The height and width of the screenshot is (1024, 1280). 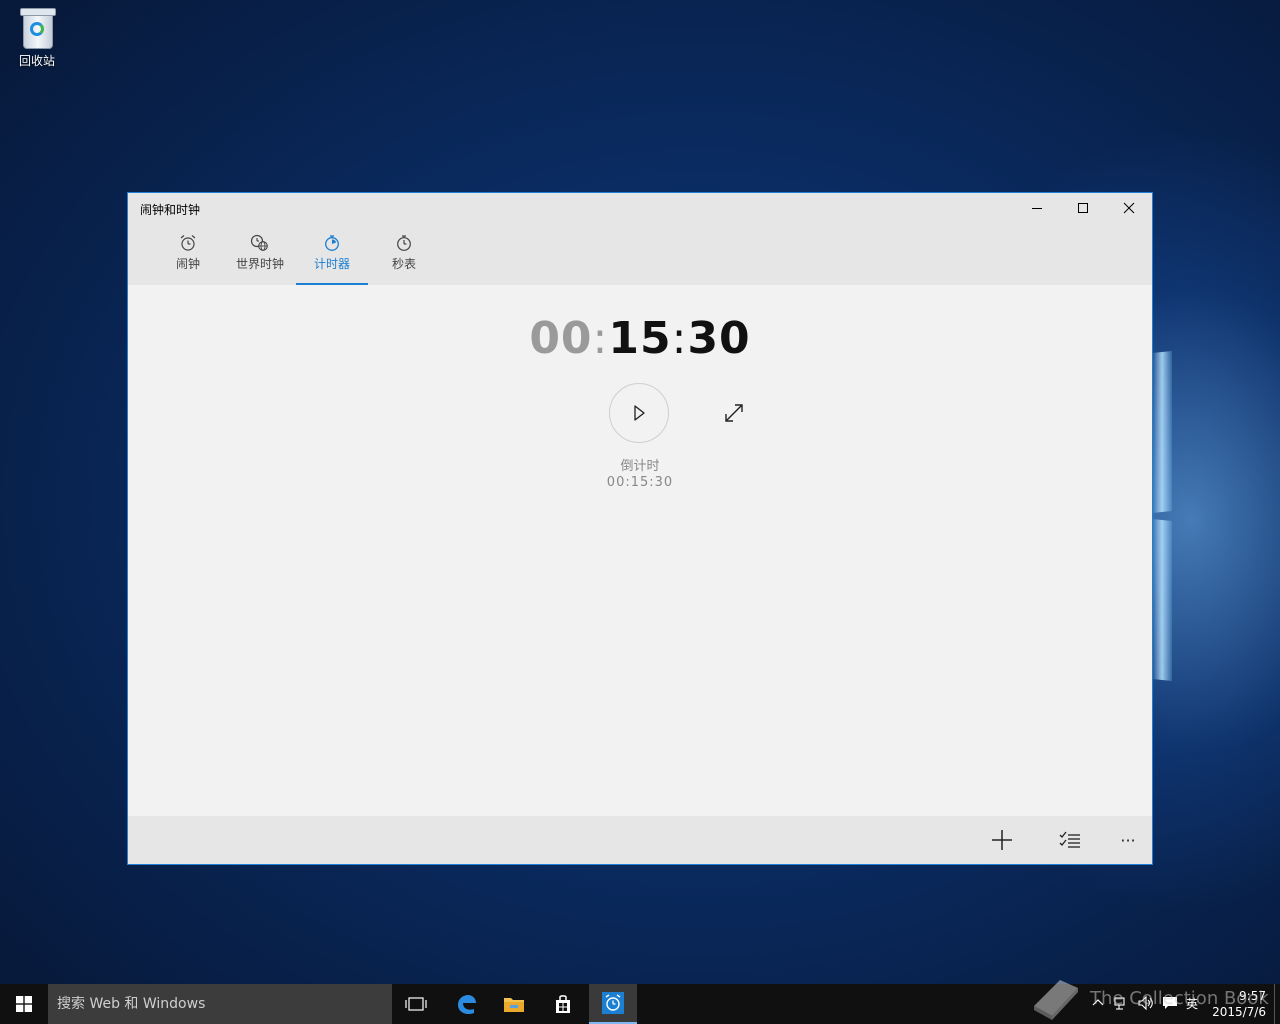 I want to click on minimize-icon, so click(x=1037, y=208).